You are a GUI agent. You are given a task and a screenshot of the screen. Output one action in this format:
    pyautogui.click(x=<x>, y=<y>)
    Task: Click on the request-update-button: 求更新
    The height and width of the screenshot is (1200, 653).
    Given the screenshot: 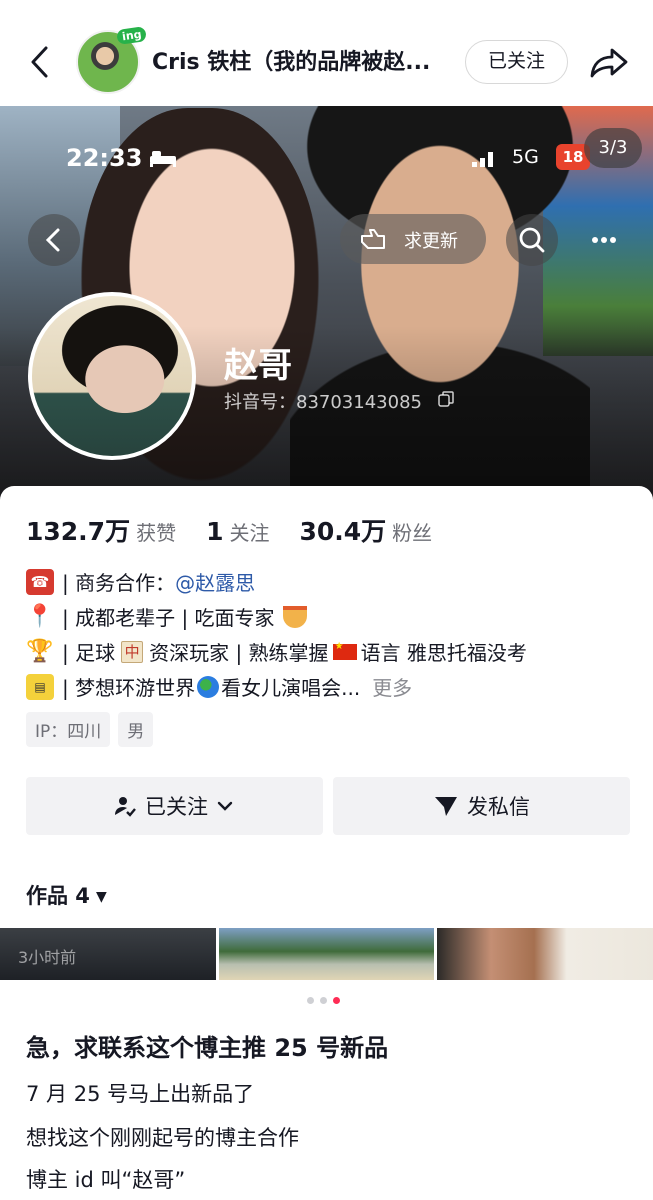 What is the action you would take?
    pyautogui.click(x=413, y=239)
    